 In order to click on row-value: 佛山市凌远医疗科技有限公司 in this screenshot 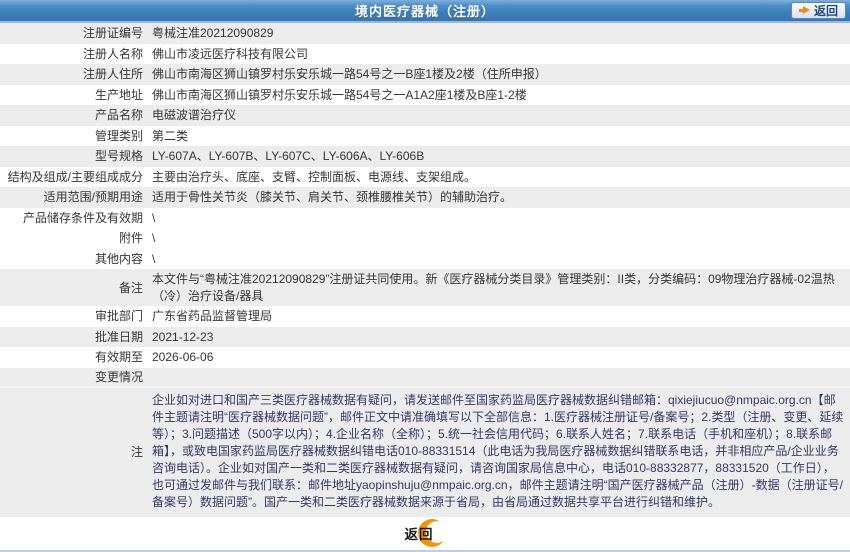, I will do `click(230, 53)`.